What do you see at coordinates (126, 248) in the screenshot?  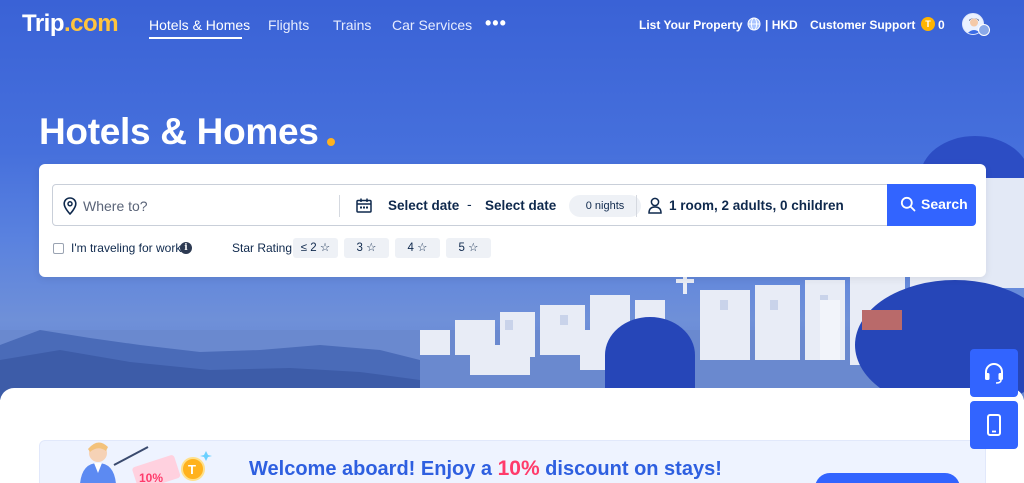 I see `work-travel-label: I'm traveling for work` at bounding box center [126, 248].